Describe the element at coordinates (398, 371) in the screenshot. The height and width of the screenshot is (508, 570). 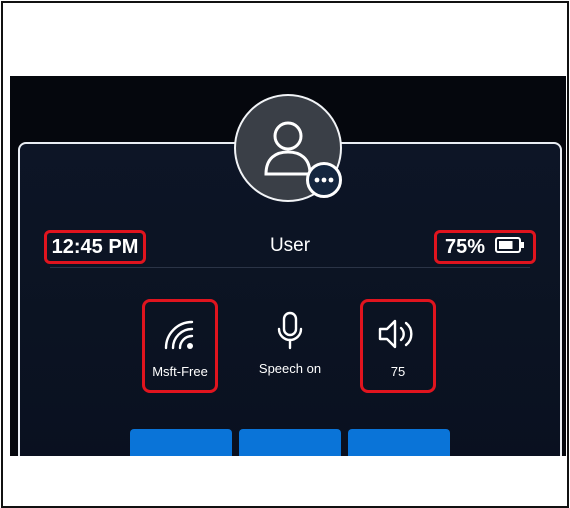
I see `volume-label: 75` at that location.